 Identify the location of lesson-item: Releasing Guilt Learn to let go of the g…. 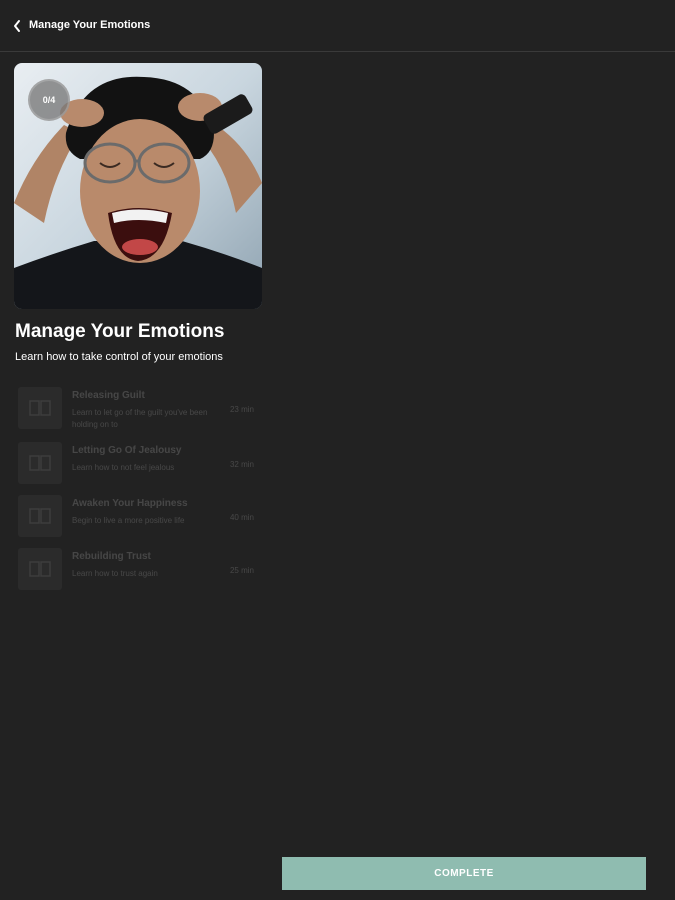
(140, 408).